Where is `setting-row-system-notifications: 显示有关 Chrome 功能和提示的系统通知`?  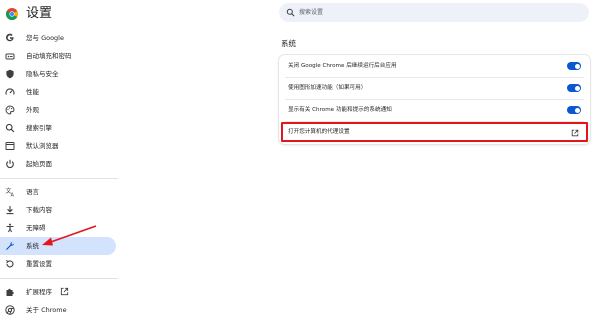 setting-row-system-notifications: 显示有关 Chrome 功能和提示的系统通知 is located at coordinates (434, 110).